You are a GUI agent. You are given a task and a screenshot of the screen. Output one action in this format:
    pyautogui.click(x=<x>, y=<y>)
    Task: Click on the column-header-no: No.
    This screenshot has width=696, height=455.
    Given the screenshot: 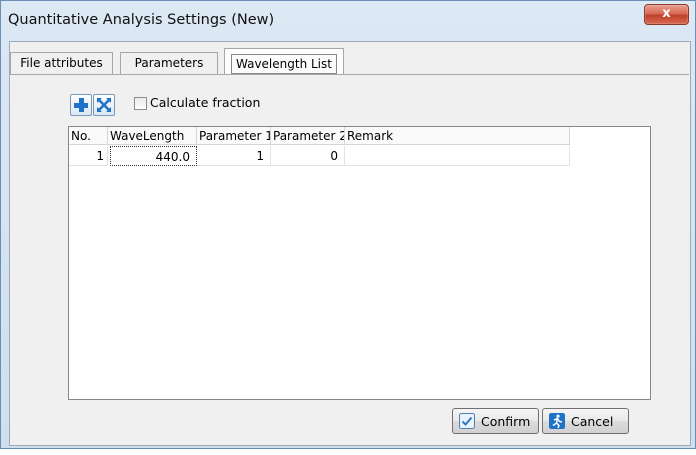 What is the action you would take?
    pyautogui.click(x=88, y=136)
    